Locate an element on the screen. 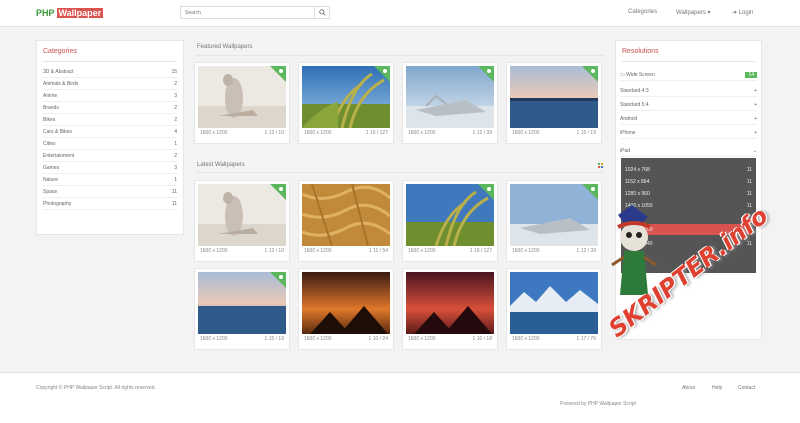 The width and height of the screenshot is (800, 423). category-item: Anime 3 is located at coordinates (110, 96).